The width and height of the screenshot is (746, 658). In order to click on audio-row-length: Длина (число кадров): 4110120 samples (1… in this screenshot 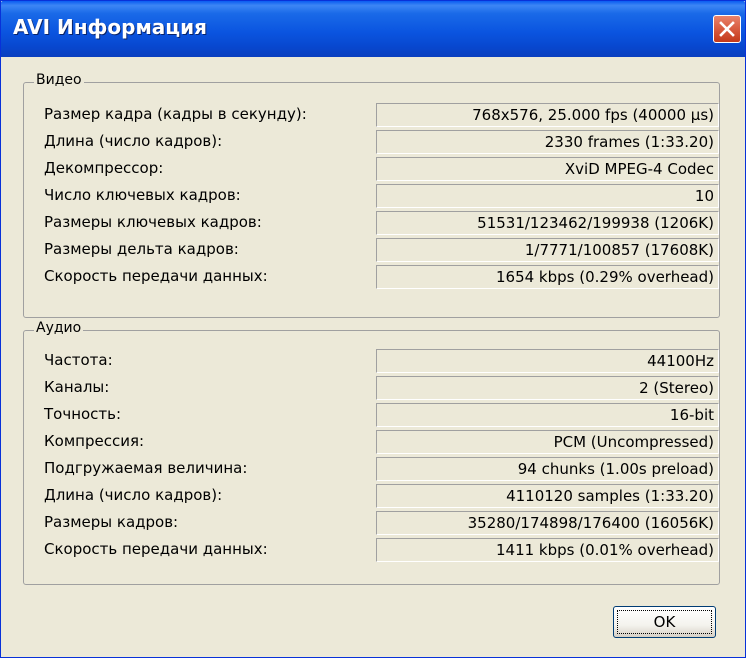, I will do `click(371, 496)`.